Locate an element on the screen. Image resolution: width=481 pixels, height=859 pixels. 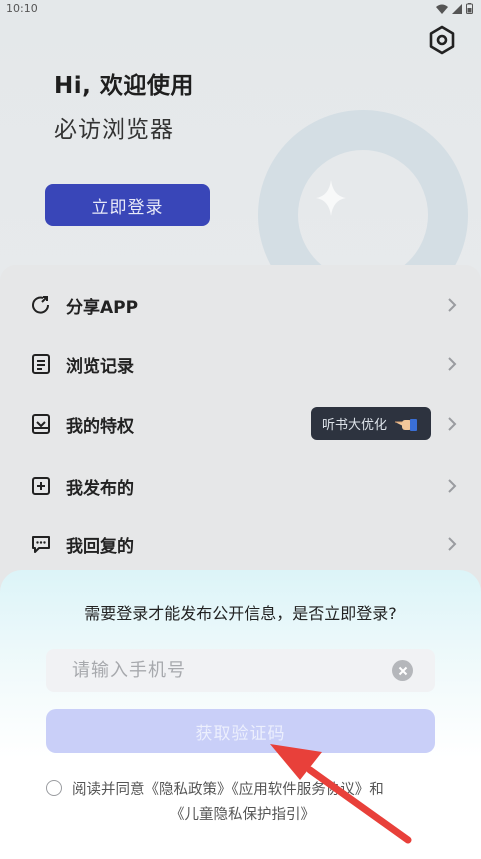
wifi-icon is located at coordinates (442, 9).